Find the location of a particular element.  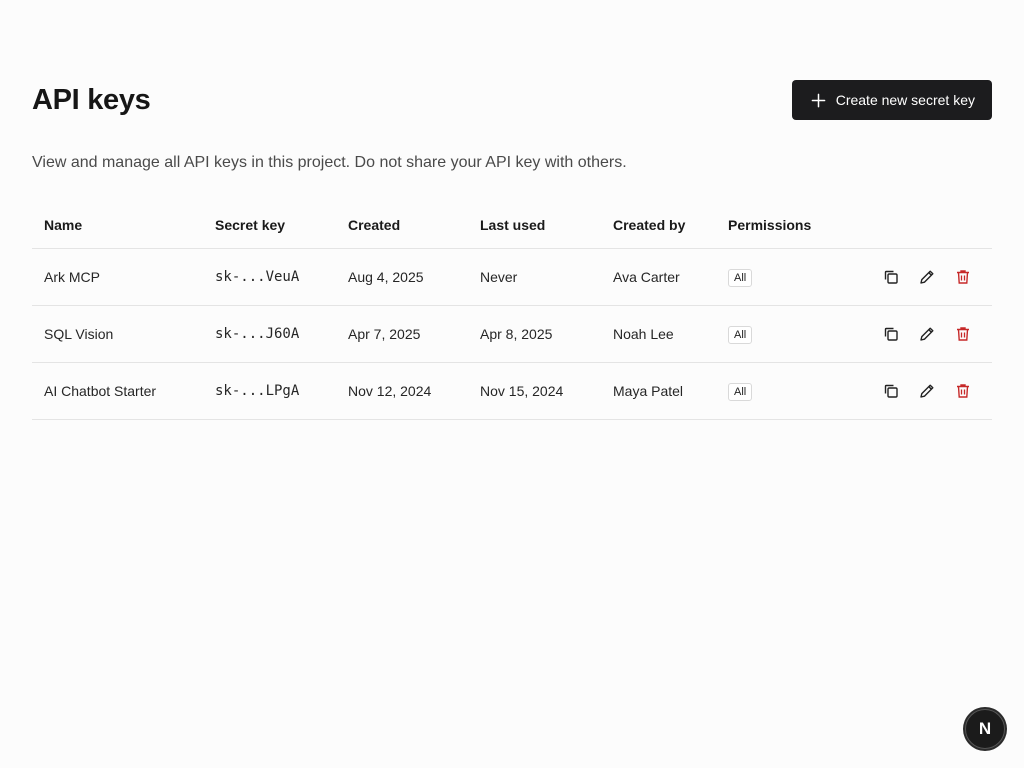

create-secret-key-button: Create new secret key is located at coordinates (891, 100).